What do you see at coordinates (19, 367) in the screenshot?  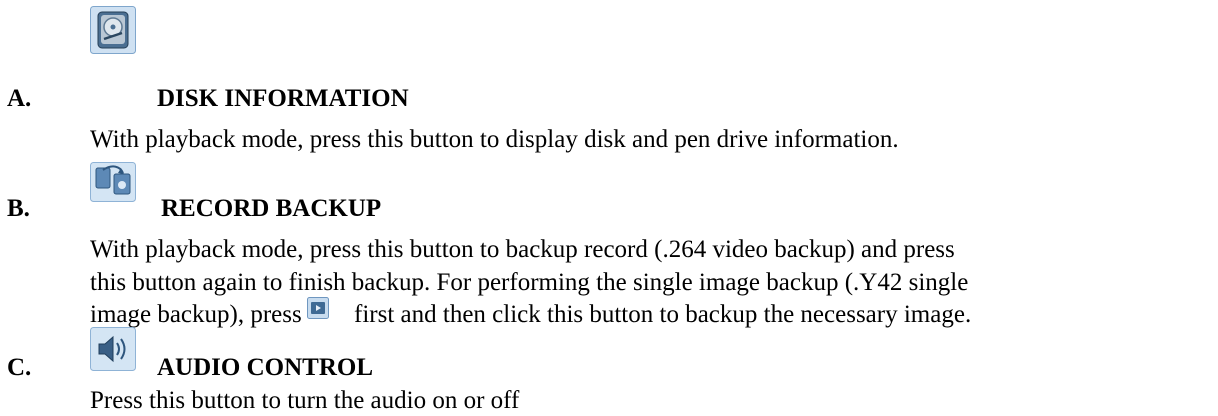 I see `section-letter-c: C.` at bounding box center [19, 367].